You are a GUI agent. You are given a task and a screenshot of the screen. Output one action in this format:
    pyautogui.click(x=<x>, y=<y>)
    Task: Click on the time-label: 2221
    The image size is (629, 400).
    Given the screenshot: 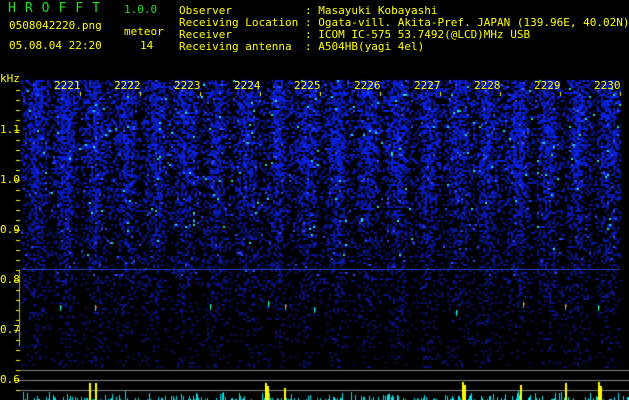 What is the action you would take?
    pyautogui.click(x=67, y=85)
    